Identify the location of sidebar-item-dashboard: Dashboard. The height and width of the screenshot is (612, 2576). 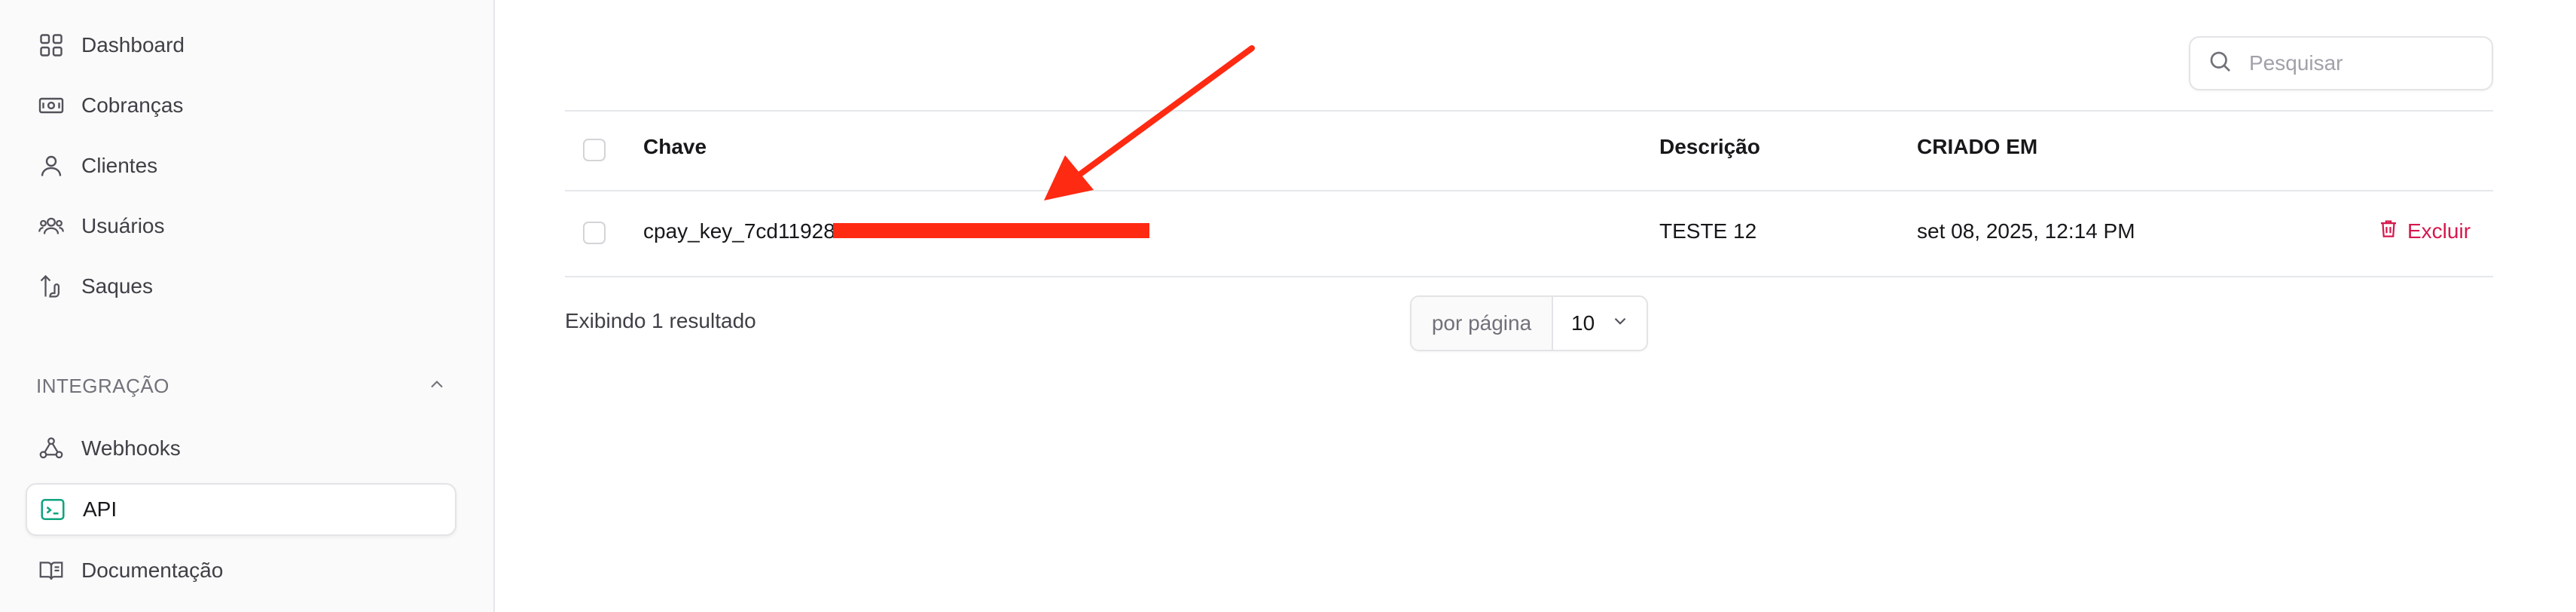
(241, 45).